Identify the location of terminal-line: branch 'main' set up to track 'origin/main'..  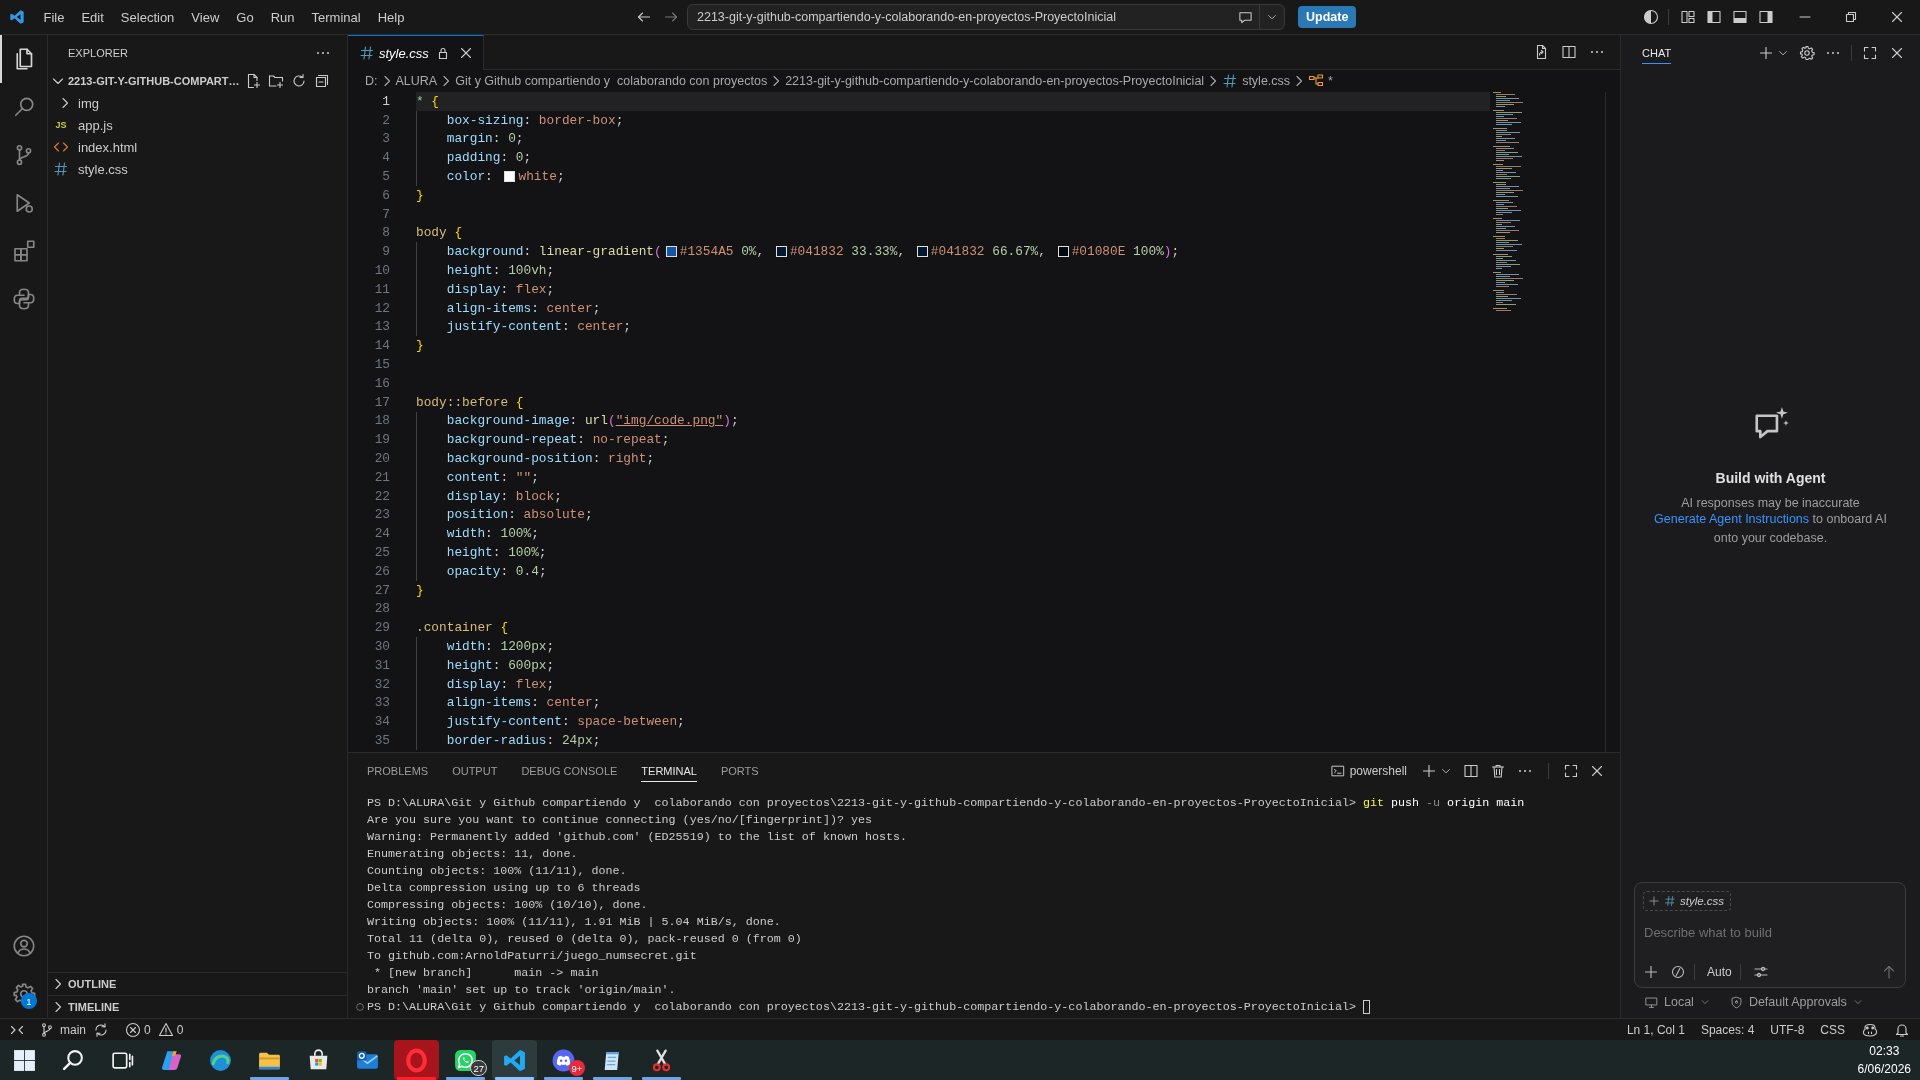
(521, 989).